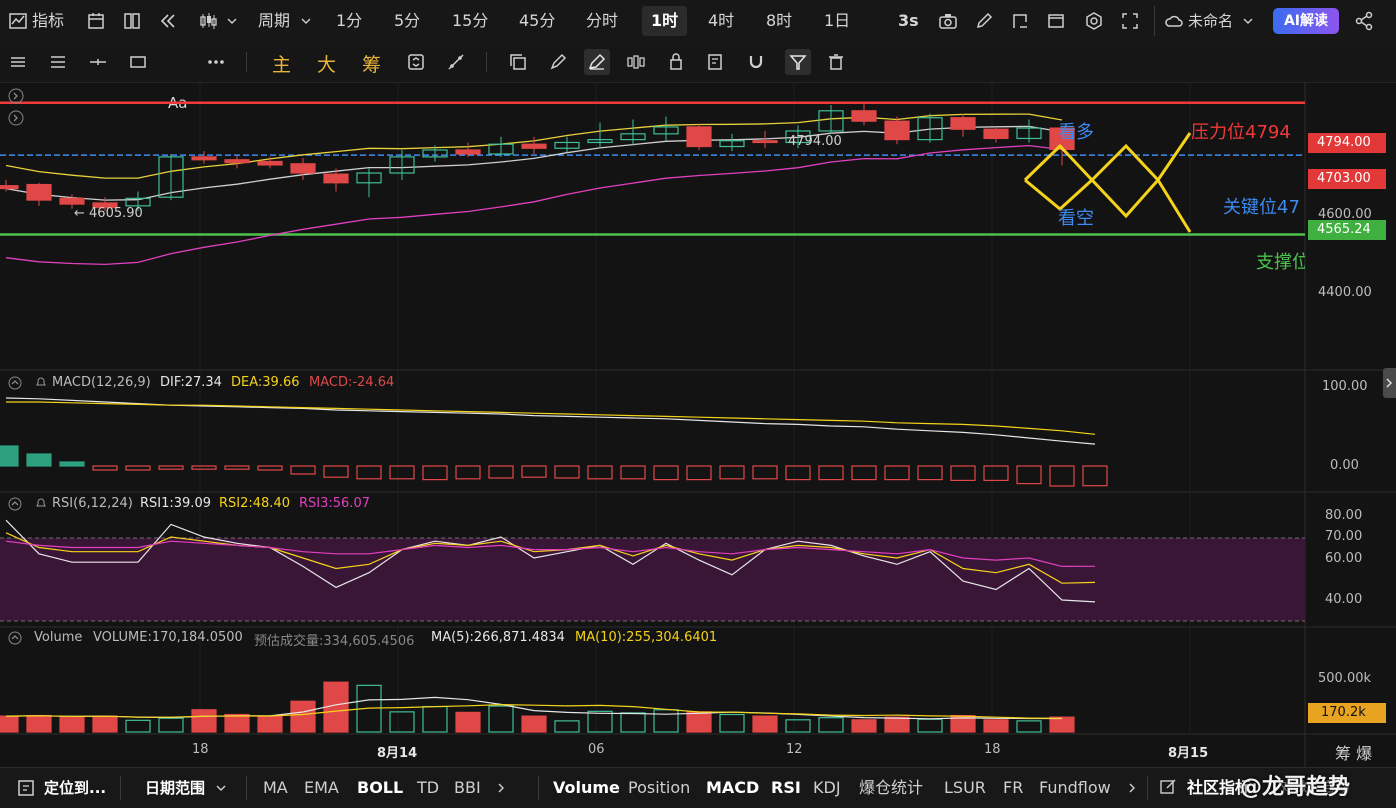 This screenshot has width=1396, height=808. Describe the element at coordinates (208, 21) in the screenshot. I see `candle-type-icon` at that location.